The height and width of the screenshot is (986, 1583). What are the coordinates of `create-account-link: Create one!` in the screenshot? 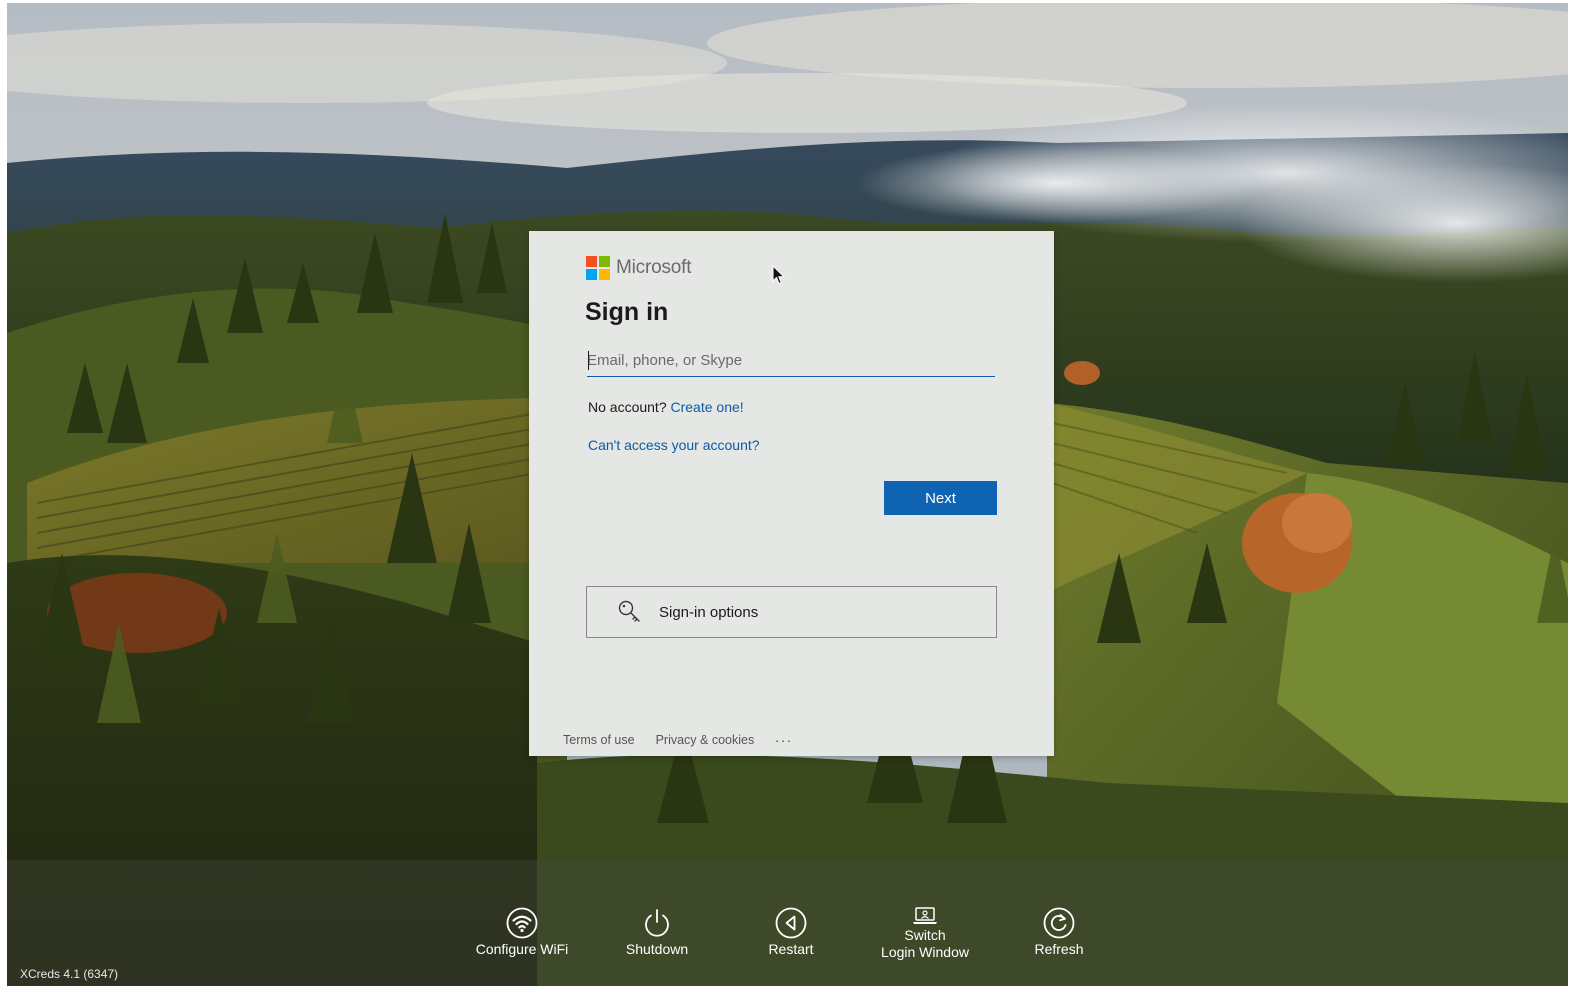 It's located at (707, 407).